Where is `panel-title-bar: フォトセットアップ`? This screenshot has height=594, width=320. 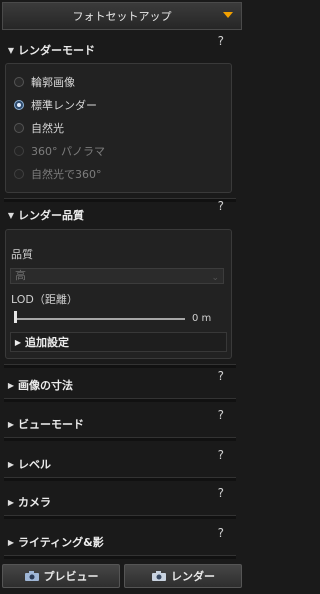
panel-title-bar: フォトセットアップ is located at coordinates (122, 16).